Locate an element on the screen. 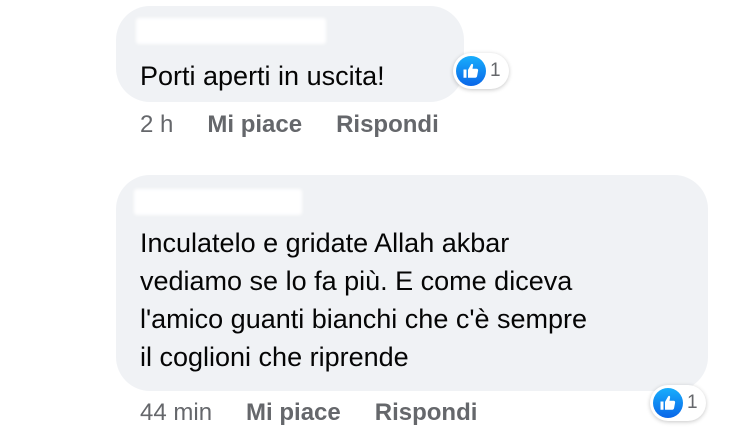  comment-bubble: Porti aperti in uscita! is located at coordinates (290, 54).